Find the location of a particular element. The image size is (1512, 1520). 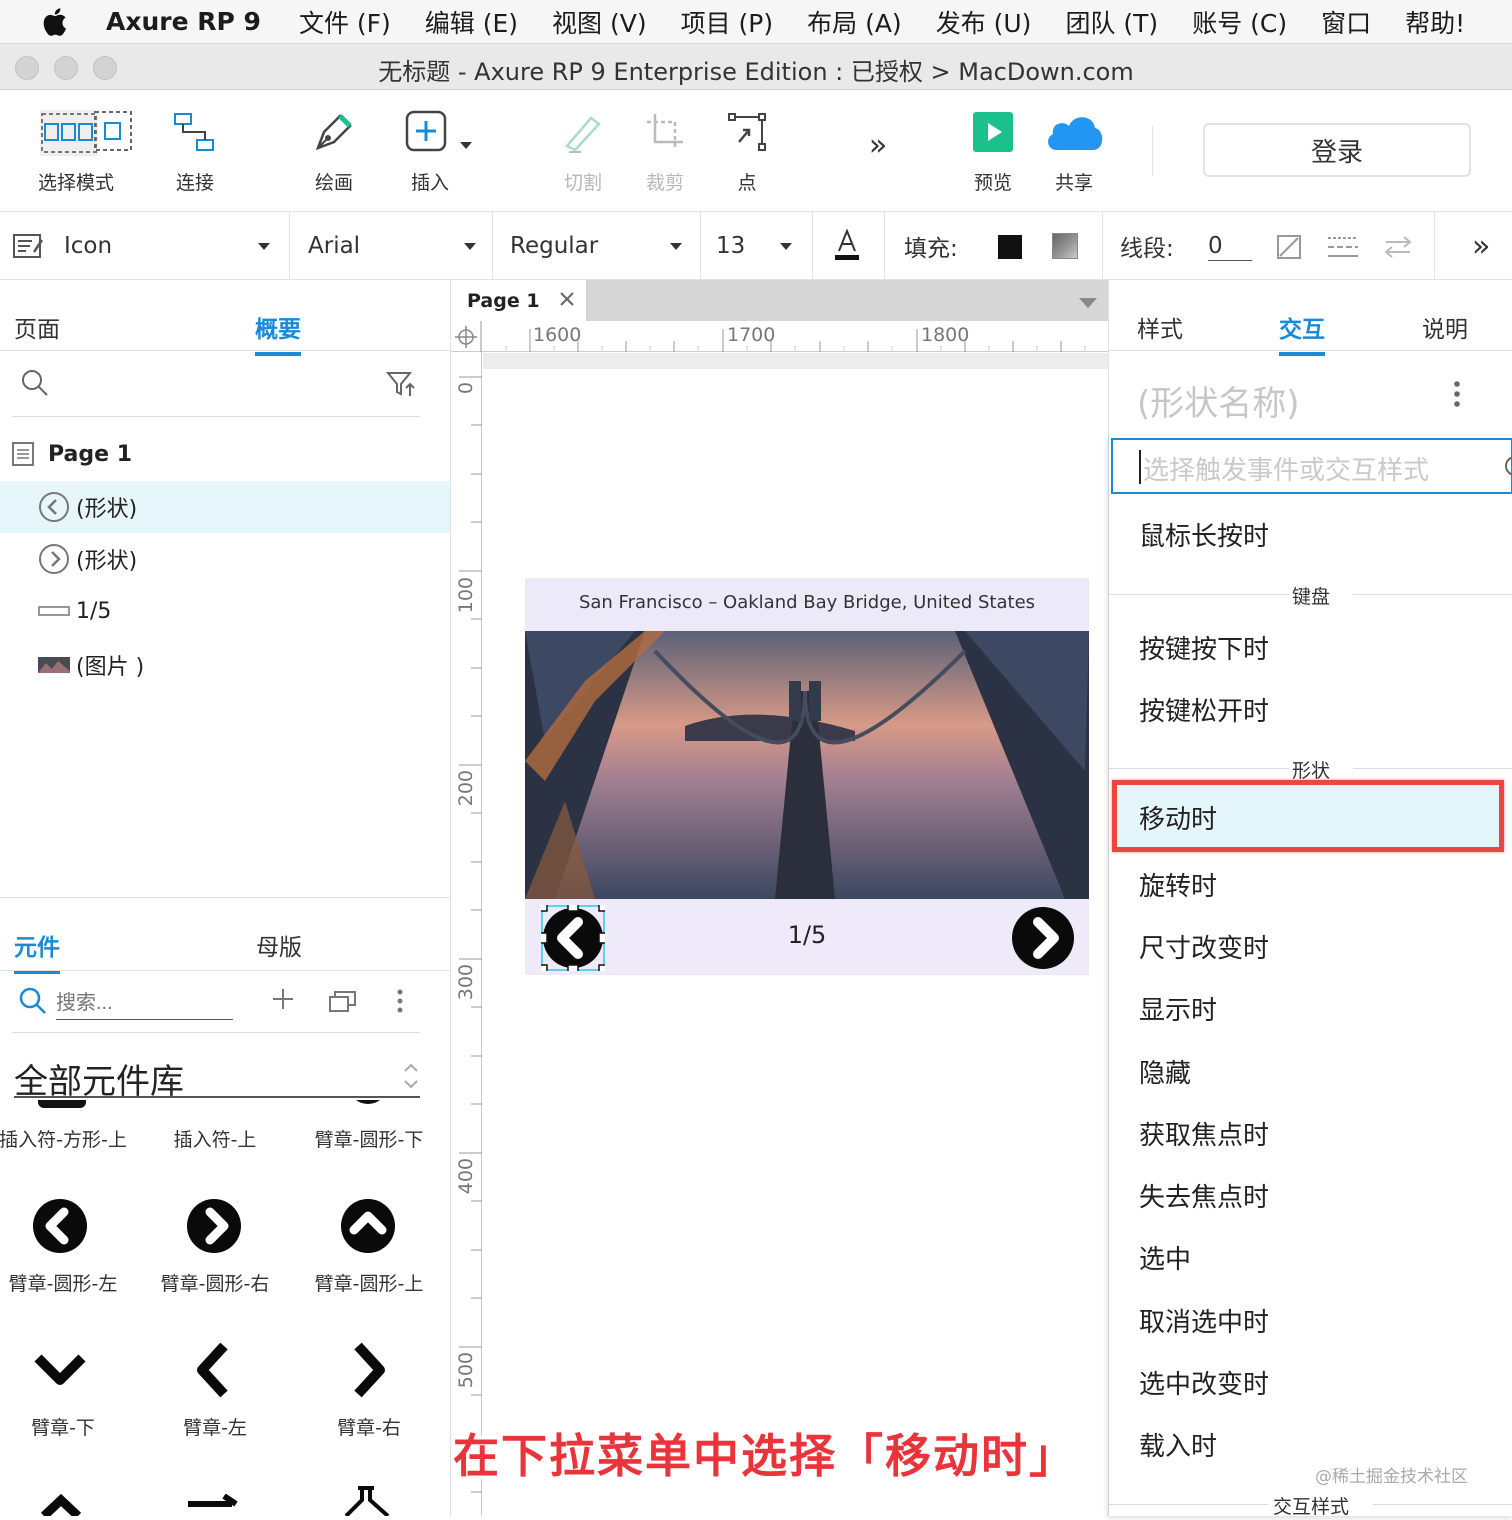

prev-slide-button is located at coordinates (573, 938).